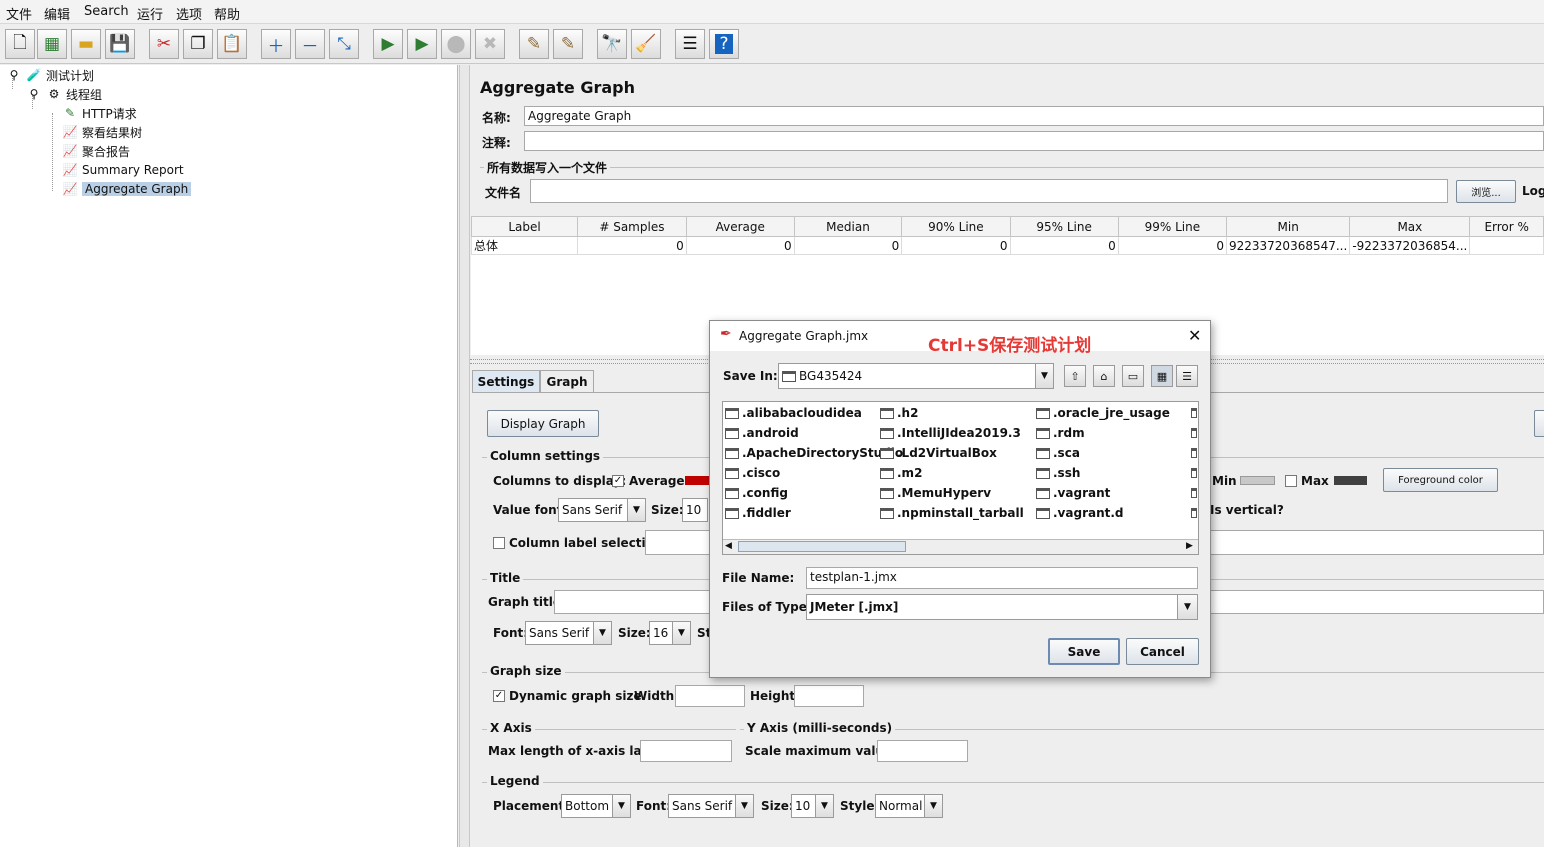 Image resolution: width=1544 pixels, height=847 pixels. What do you see at coordinates (752, 473) in the screenshot?
I see `list-item: .cisco` at bounding box center [752, 473].